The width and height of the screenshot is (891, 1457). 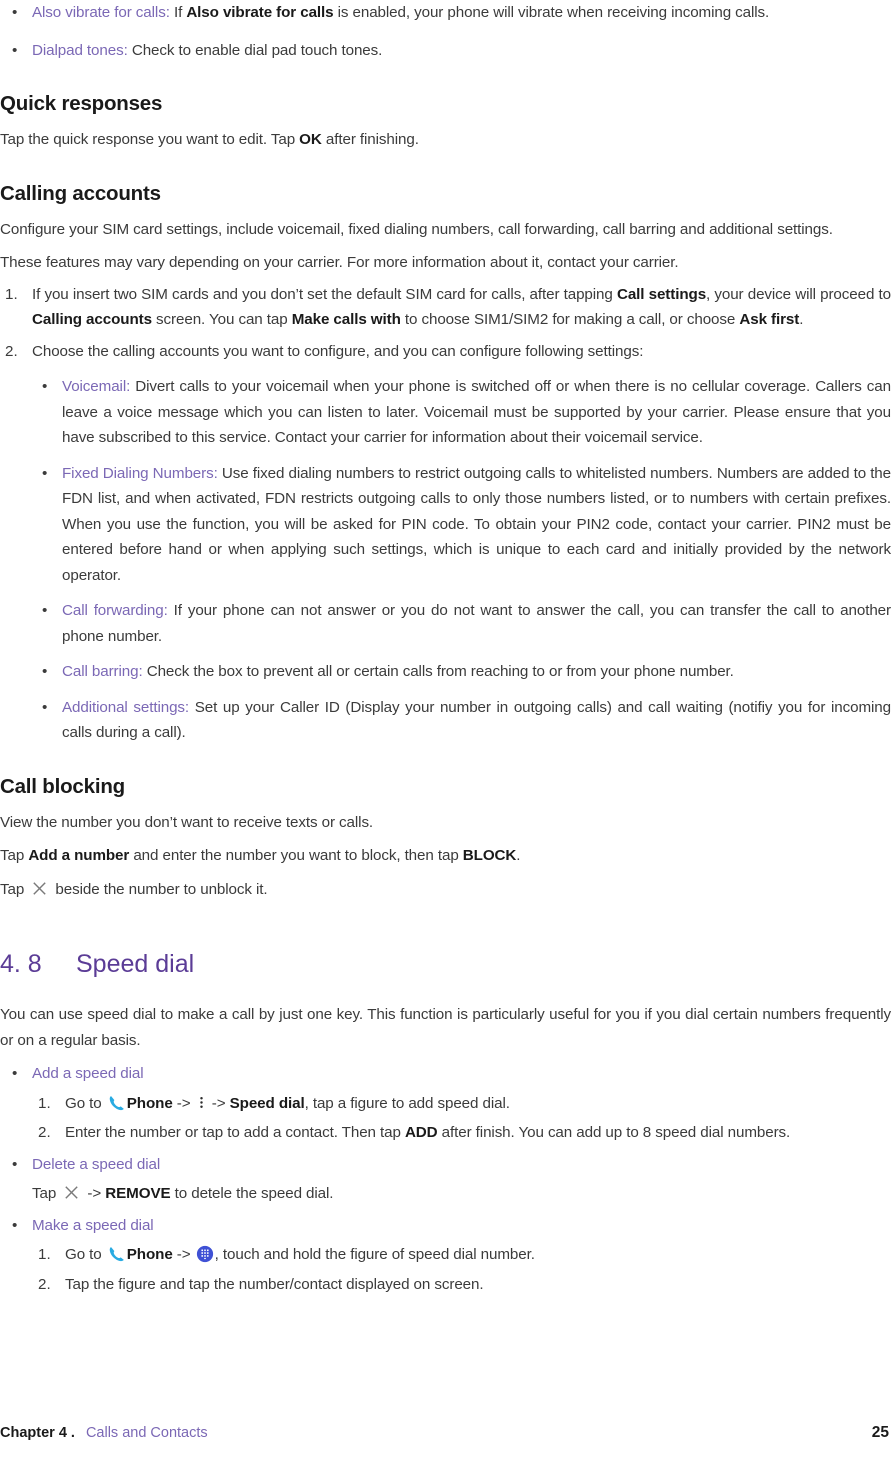 What do you see at coordinates (81, 103) in the screenshot?
I see `heading-quick-responses: Quick responses` at bounding box center [81, 103].